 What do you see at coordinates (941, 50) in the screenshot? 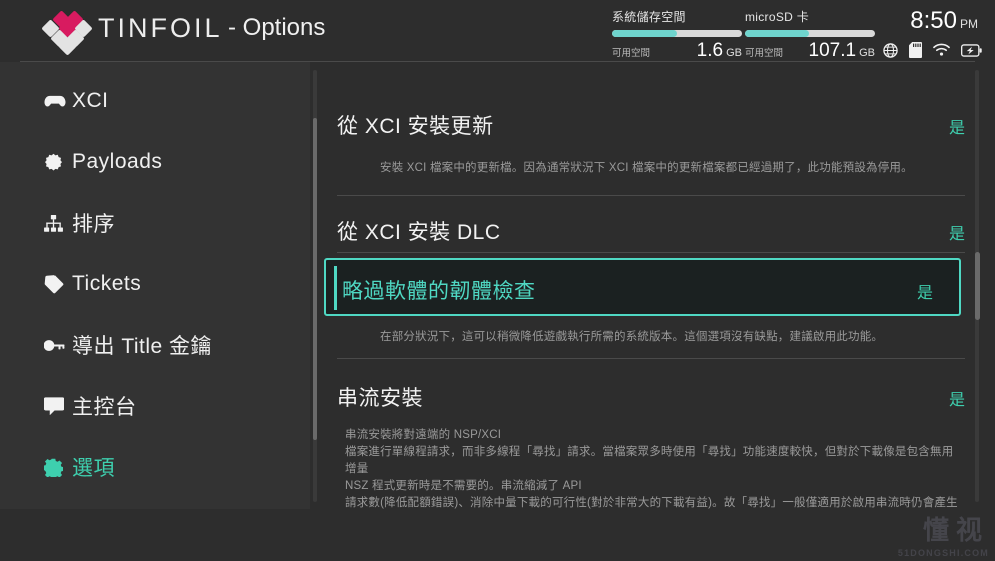
I see `wifi-icon` at bounding box center [941, 50].